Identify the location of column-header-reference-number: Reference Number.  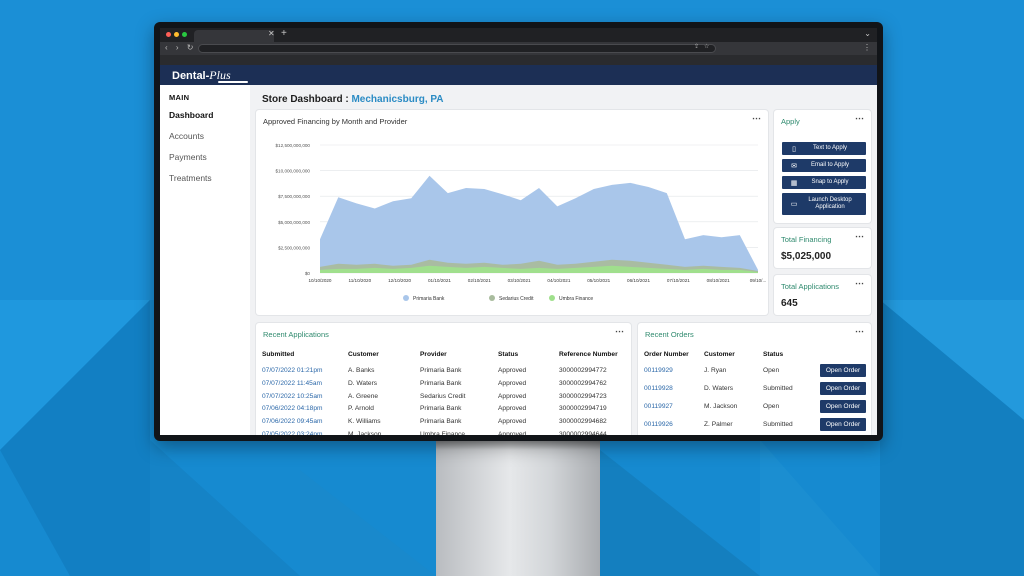
(588, 354).